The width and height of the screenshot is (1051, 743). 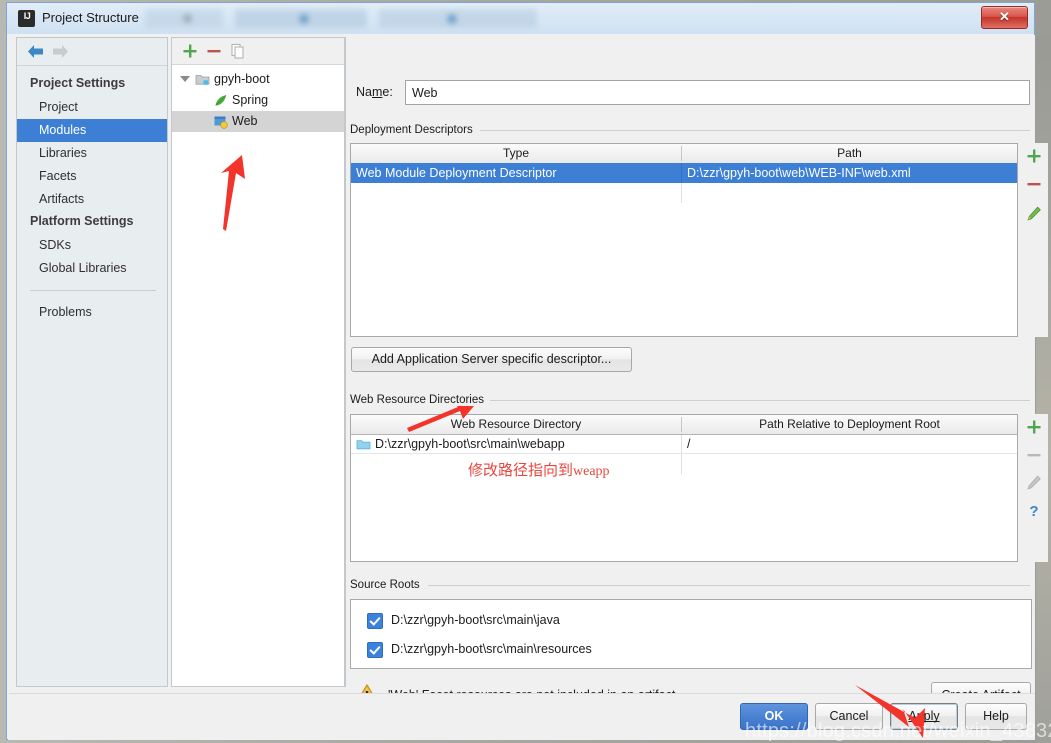 What do you see at coordinates (26, 18) in the screenshot?
I see `intellij-idea-icon` at bounding box center [26, 18].